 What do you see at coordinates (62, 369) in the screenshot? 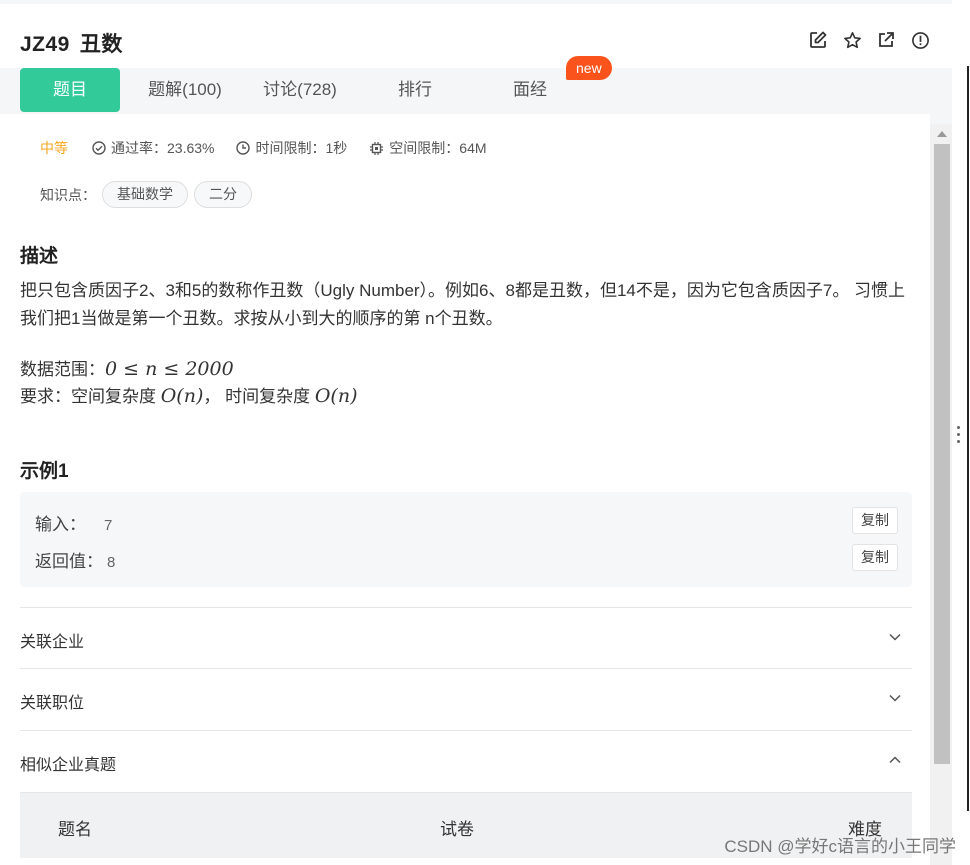
I see `data-range-label: 数据范围：` at bounding box center [62, 369].